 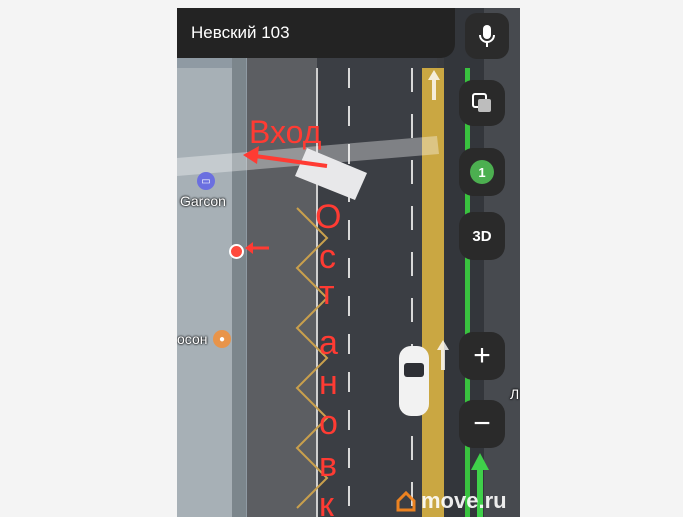 What do you see at coordinates (482, 236) in the screenshot?
I see `view-3d-button: 3D` at bounding box center [482, 236].